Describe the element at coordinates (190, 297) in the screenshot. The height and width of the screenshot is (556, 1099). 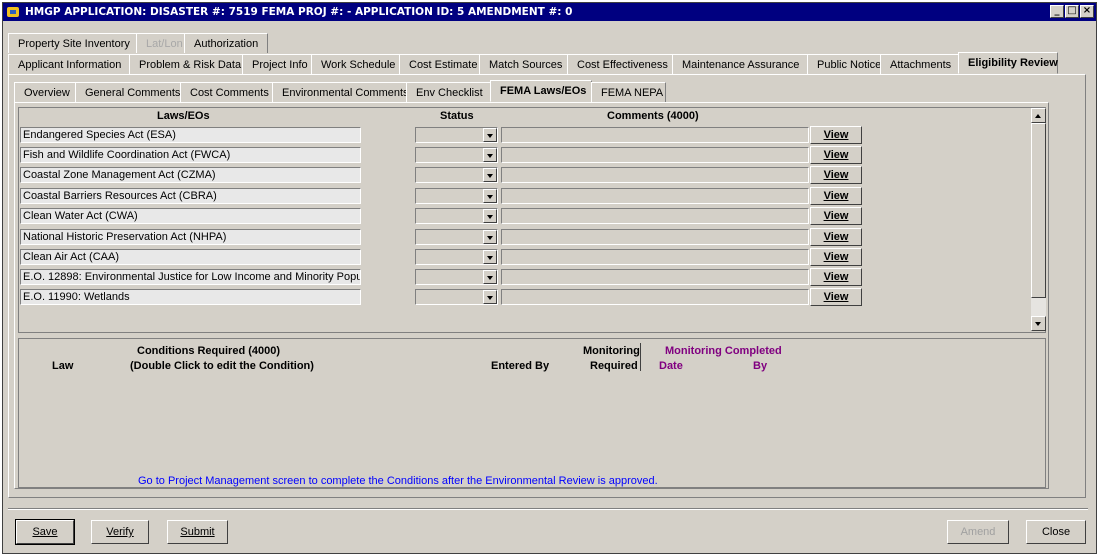
I see `law-name: E.O. 11990: Wetlands` at that location.